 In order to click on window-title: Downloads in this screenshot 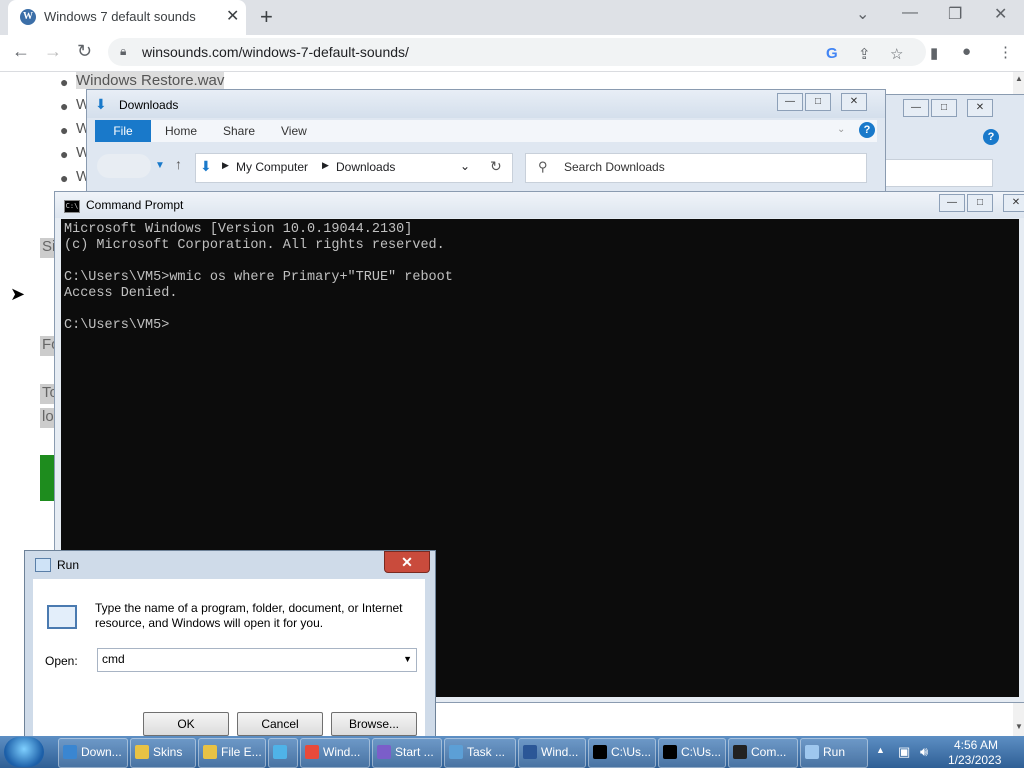, I will do `click(149, 105)`.